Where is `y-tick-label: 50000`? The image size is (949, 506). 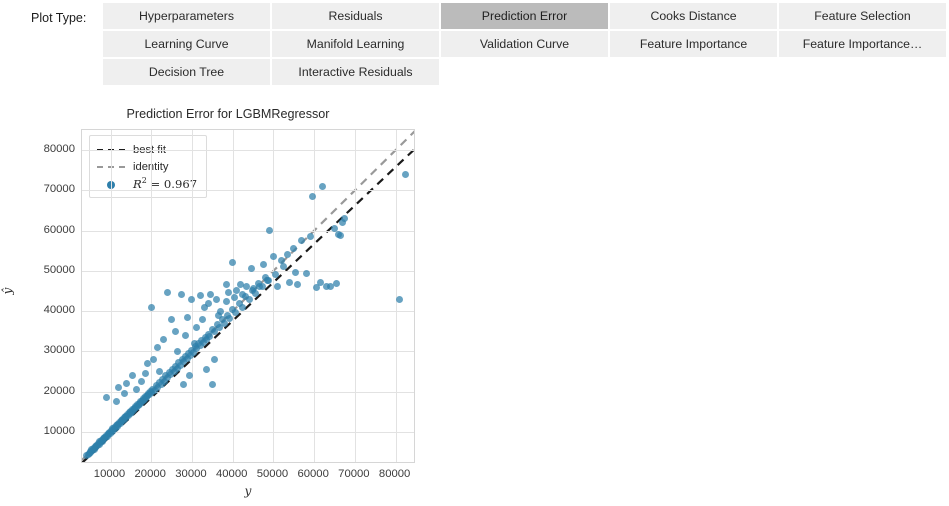 y-tick-label: 50000 is located at coordinates (59, 269).